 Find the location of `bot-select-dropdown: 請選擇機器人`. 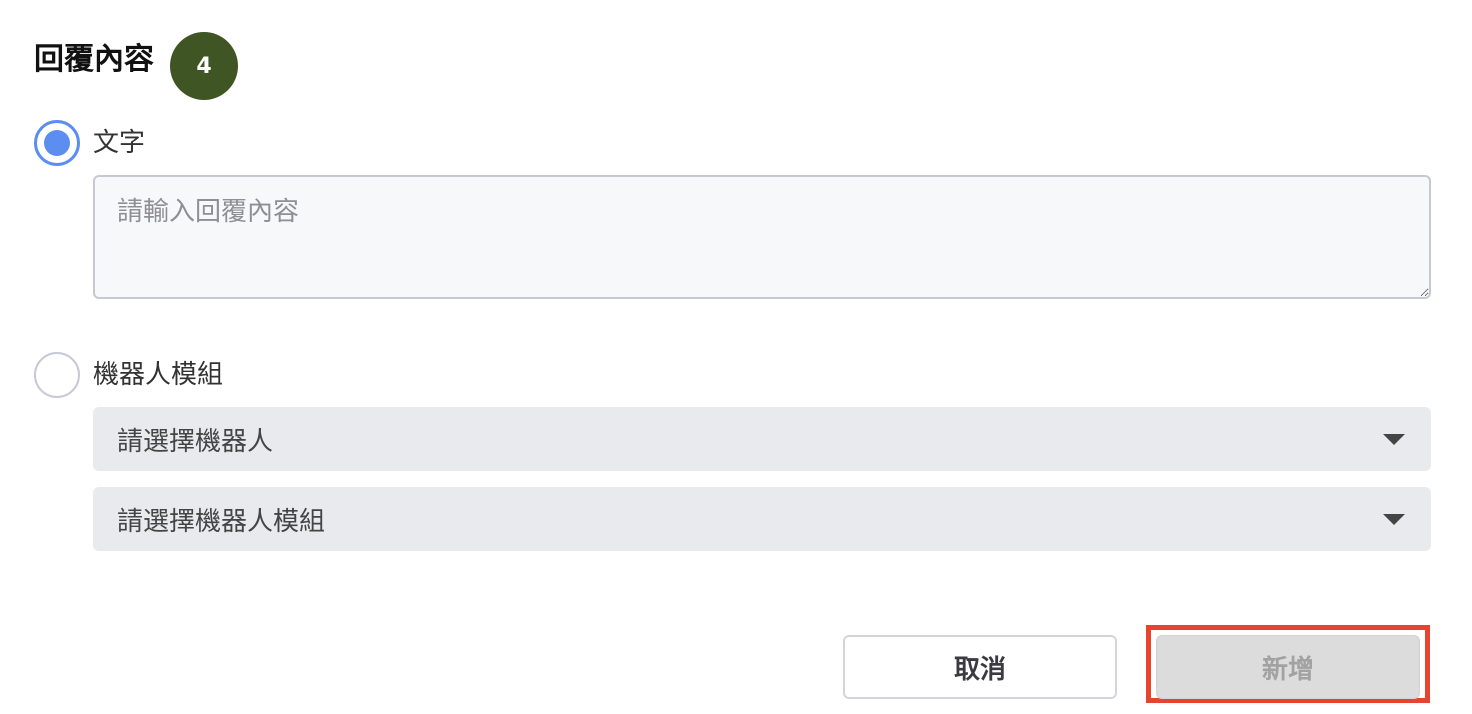

bot-select-dropdown: 請選擇機器人 is located at coordinates (762, 439).